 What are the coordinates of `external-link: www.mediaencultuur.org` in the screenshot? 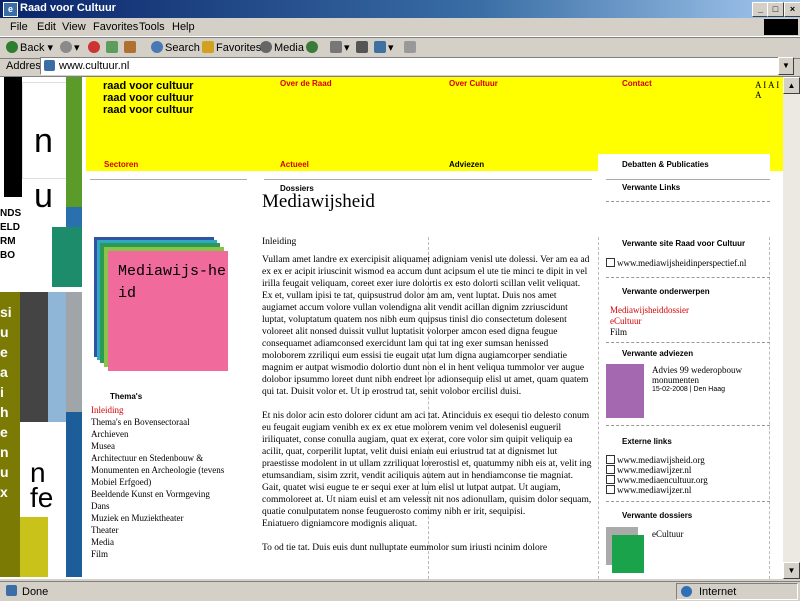 It's located at (657, 480).